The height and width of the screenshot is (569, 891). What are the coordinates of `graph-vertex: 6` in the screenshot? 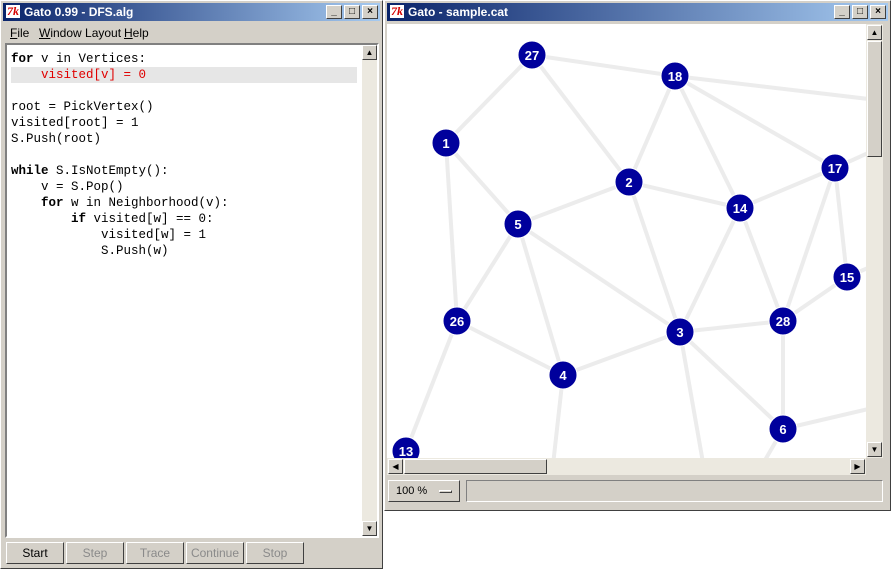 It's located at (783, 429).